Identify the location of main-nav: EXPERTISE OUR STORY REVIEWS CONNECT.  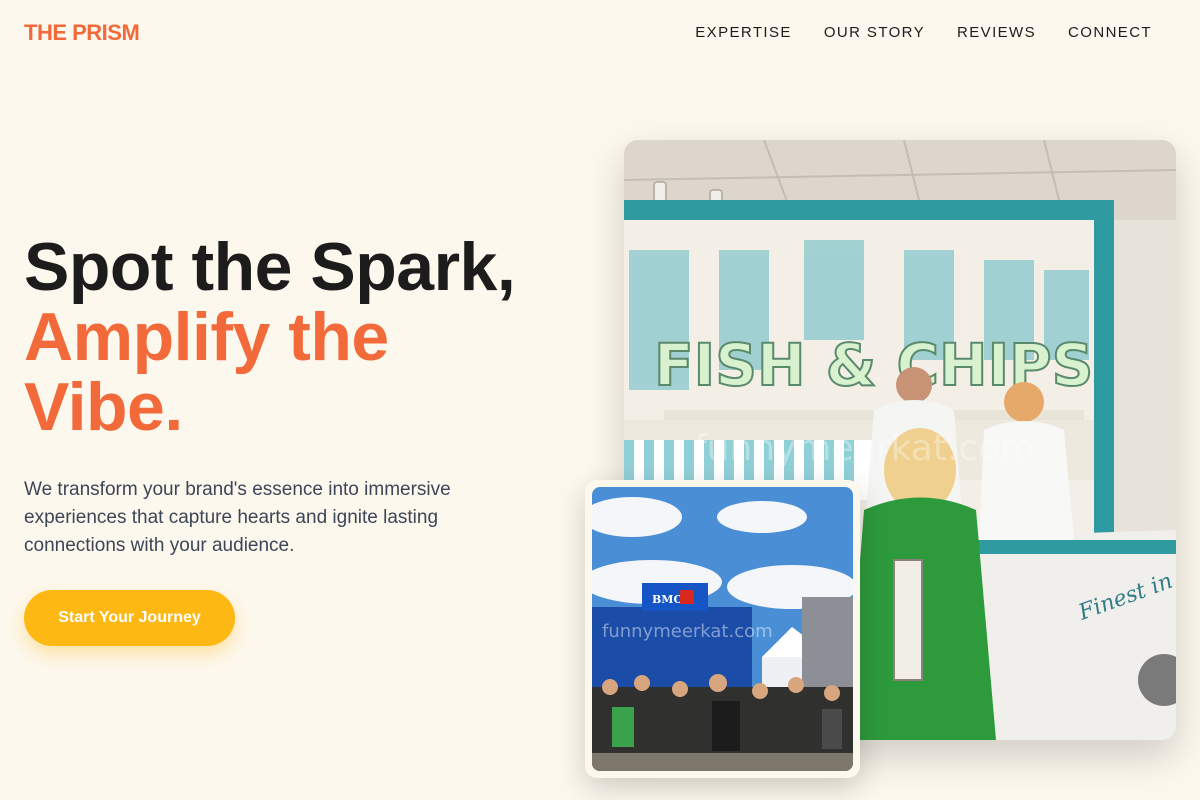
(923, 32).